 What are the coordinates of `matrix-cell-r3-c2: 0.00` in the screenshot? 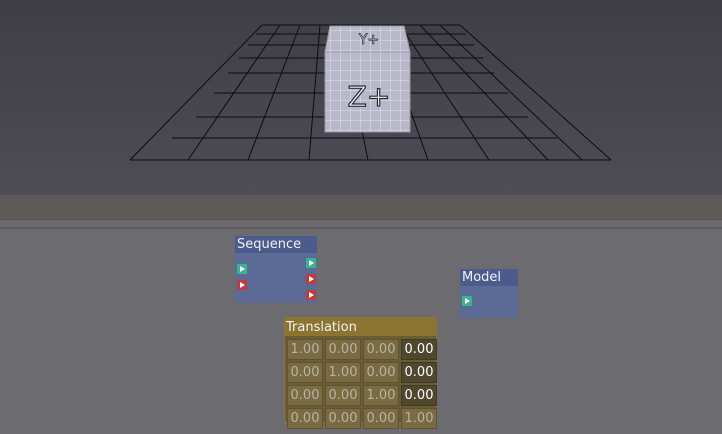 It's located at (343, 395).